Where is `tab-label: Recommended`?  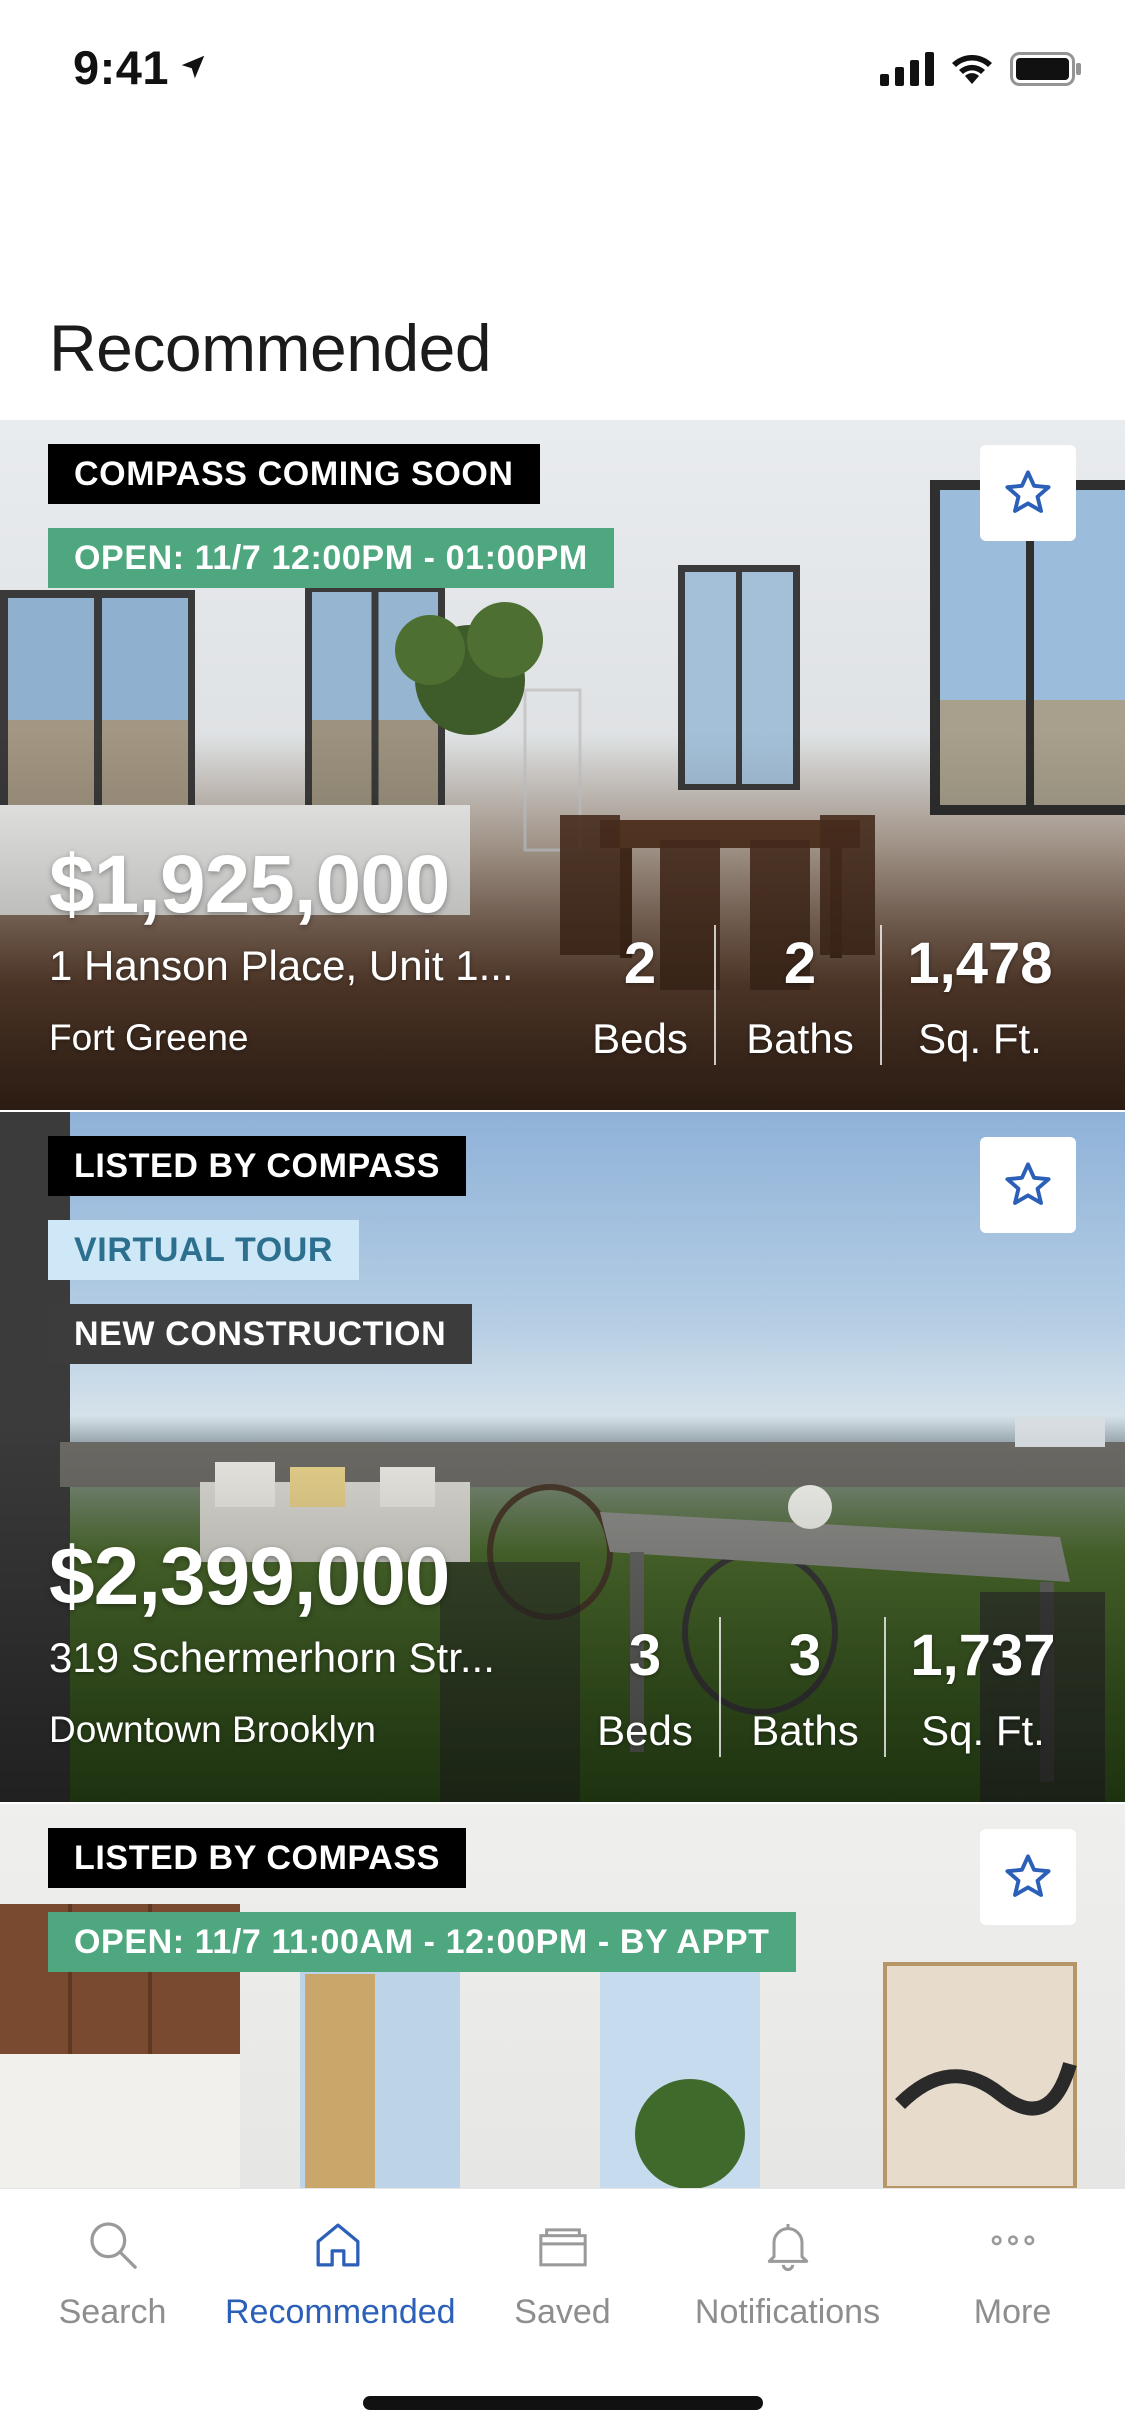
tab-label: Recommended is located at coordinates (340, 2312).